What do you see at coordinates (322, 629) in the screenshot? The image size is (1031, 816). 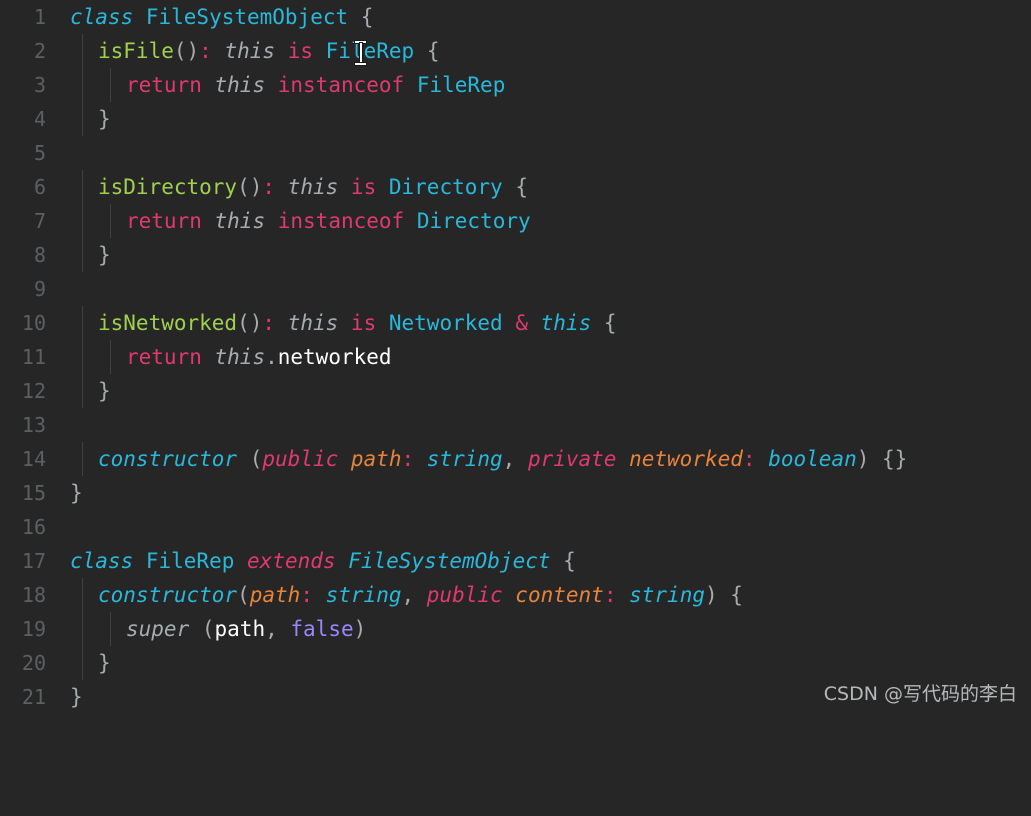 I see `code-token: false` at bounding box center [322, 629].